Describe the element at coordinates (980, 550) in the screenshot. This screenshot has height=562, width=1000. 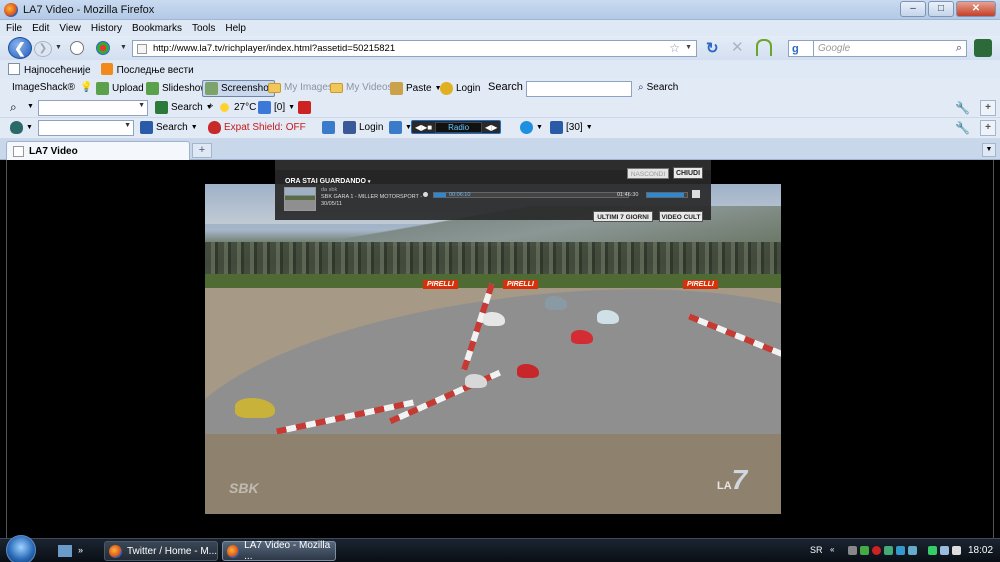
I see `clock: 18:02` at that location.